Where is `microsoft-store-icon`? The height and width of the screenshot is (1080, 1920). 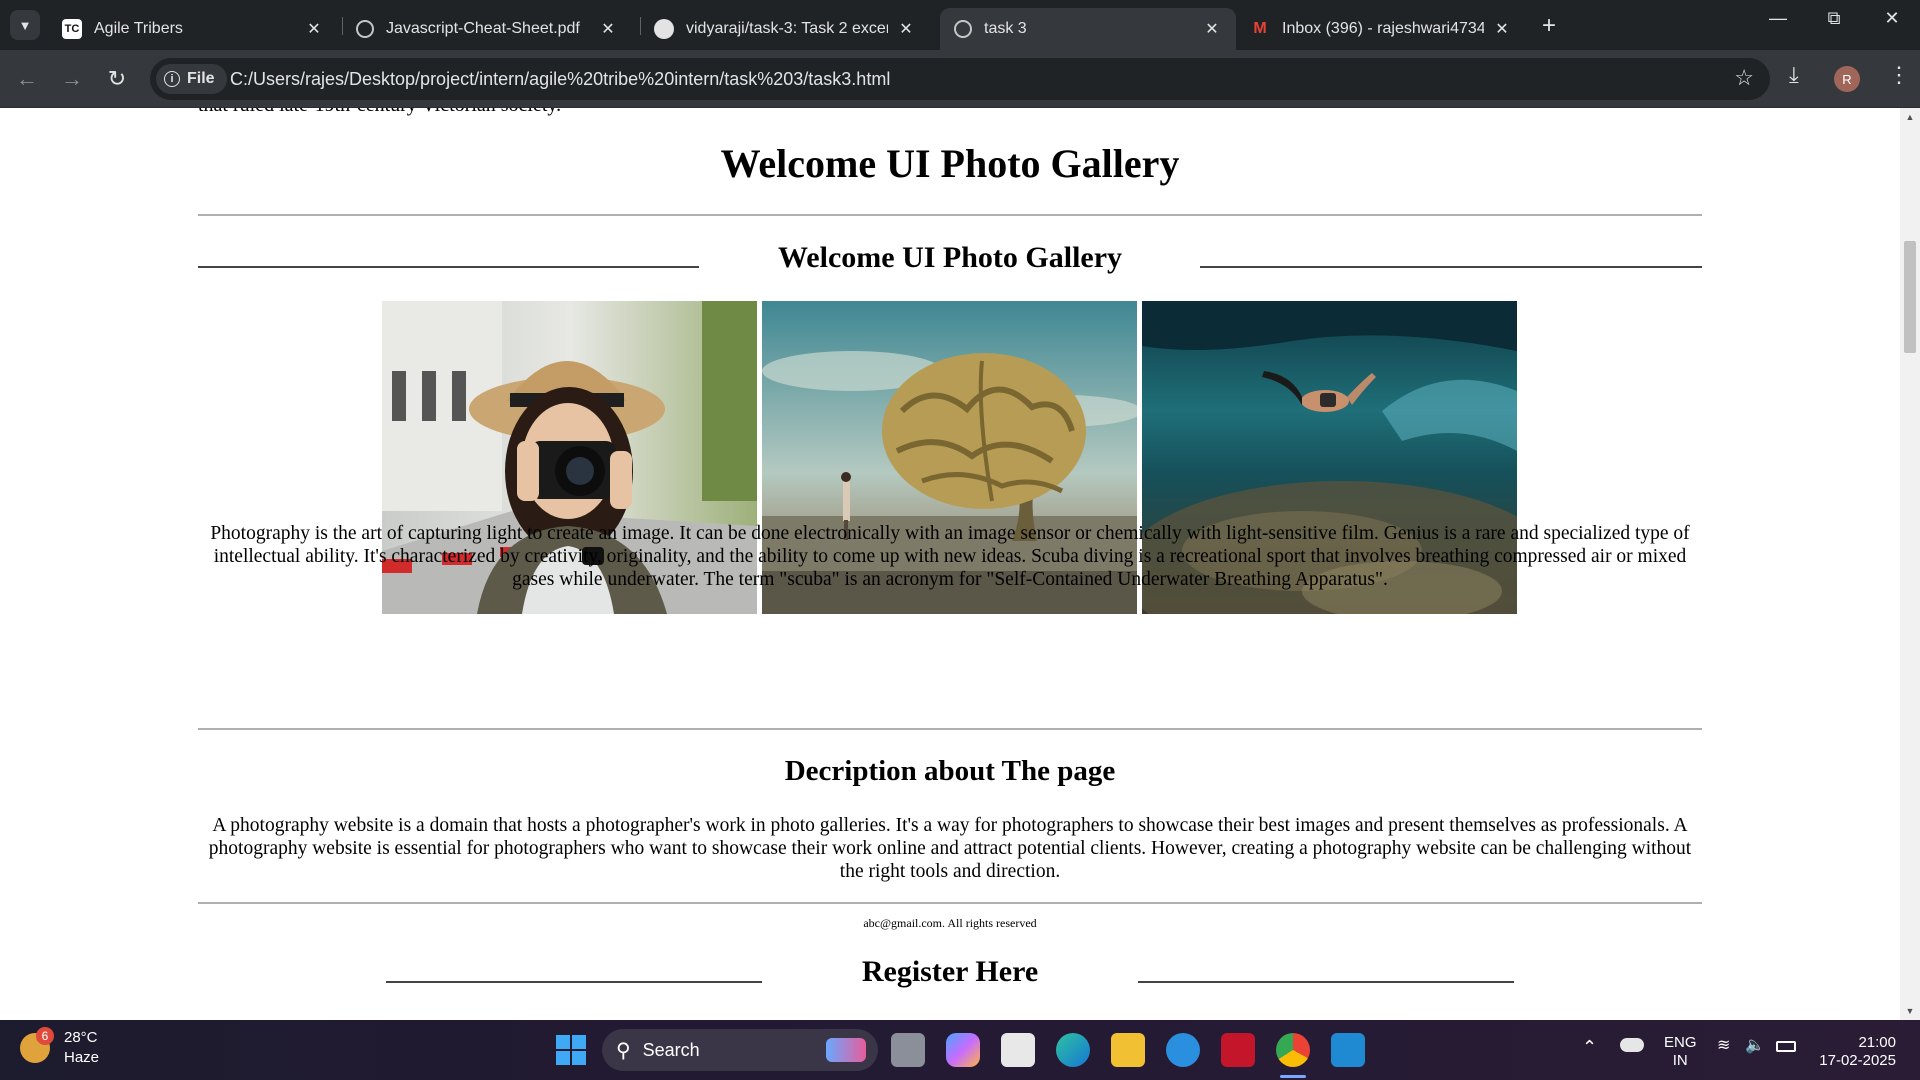
microsoft-store-icon is located at coordinates (1018, 1050).